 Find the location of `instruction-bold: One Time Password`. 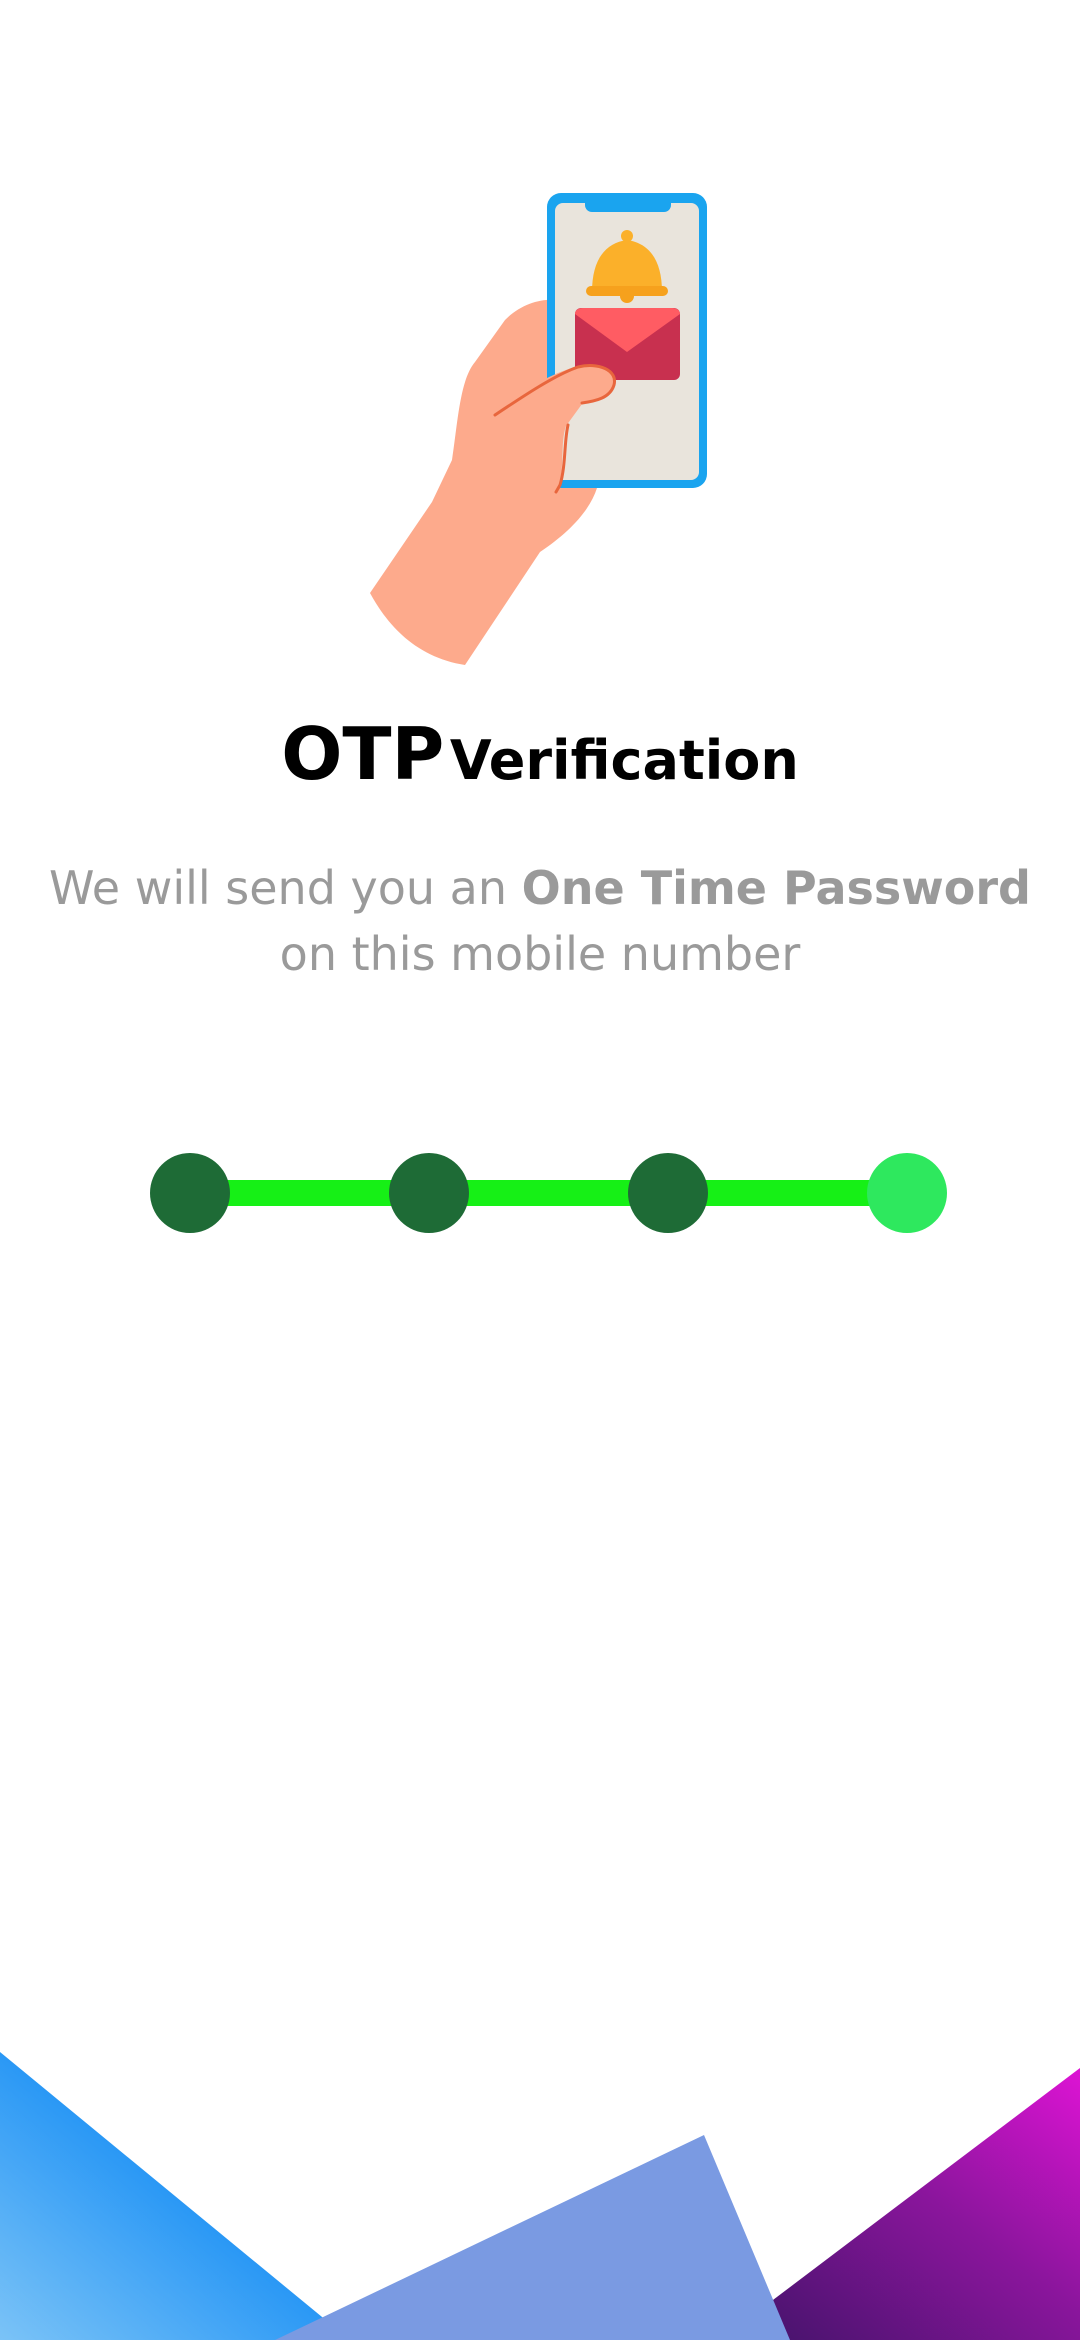

instruction-bold: One Time Password is located at coordinates (776, 888).